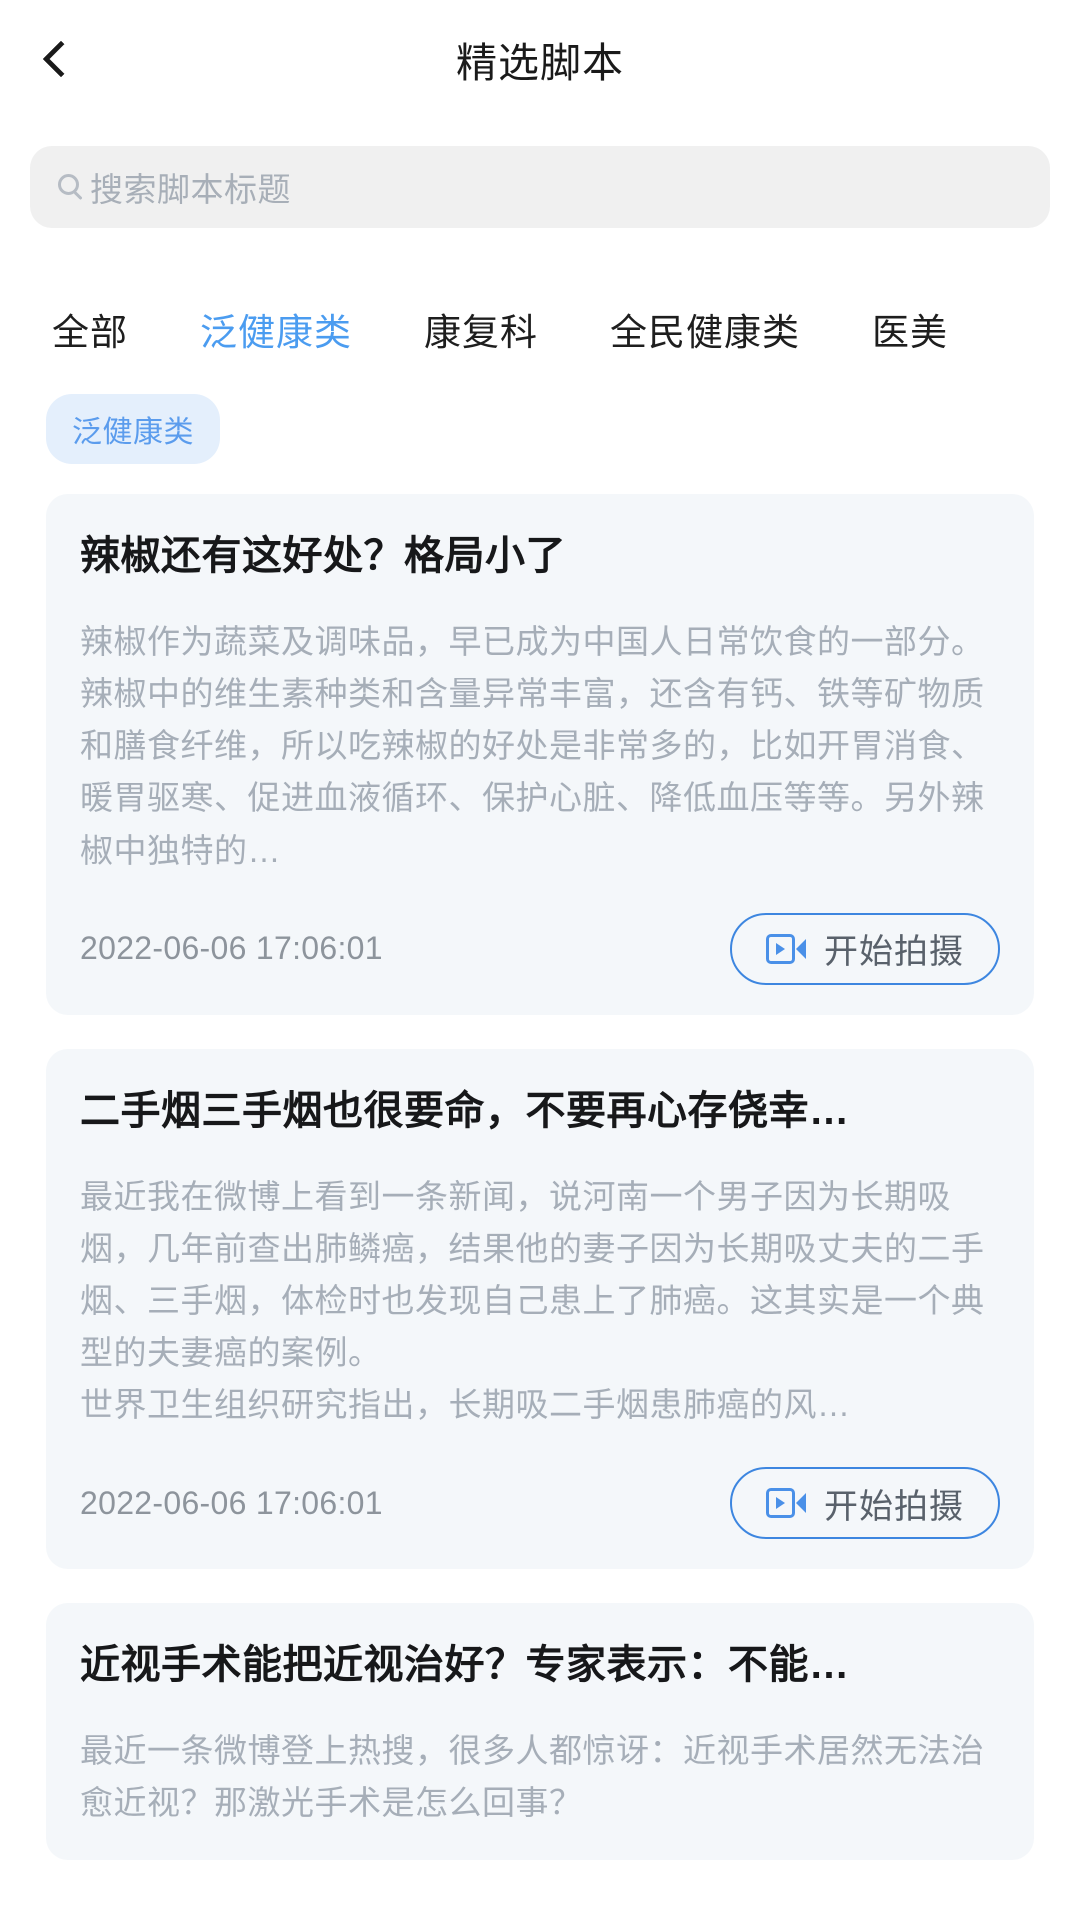  What do you see at coordinates (540, 63) in the screenshot?
I see `page-title: 精选脚本` at bounding box center [540, 63].